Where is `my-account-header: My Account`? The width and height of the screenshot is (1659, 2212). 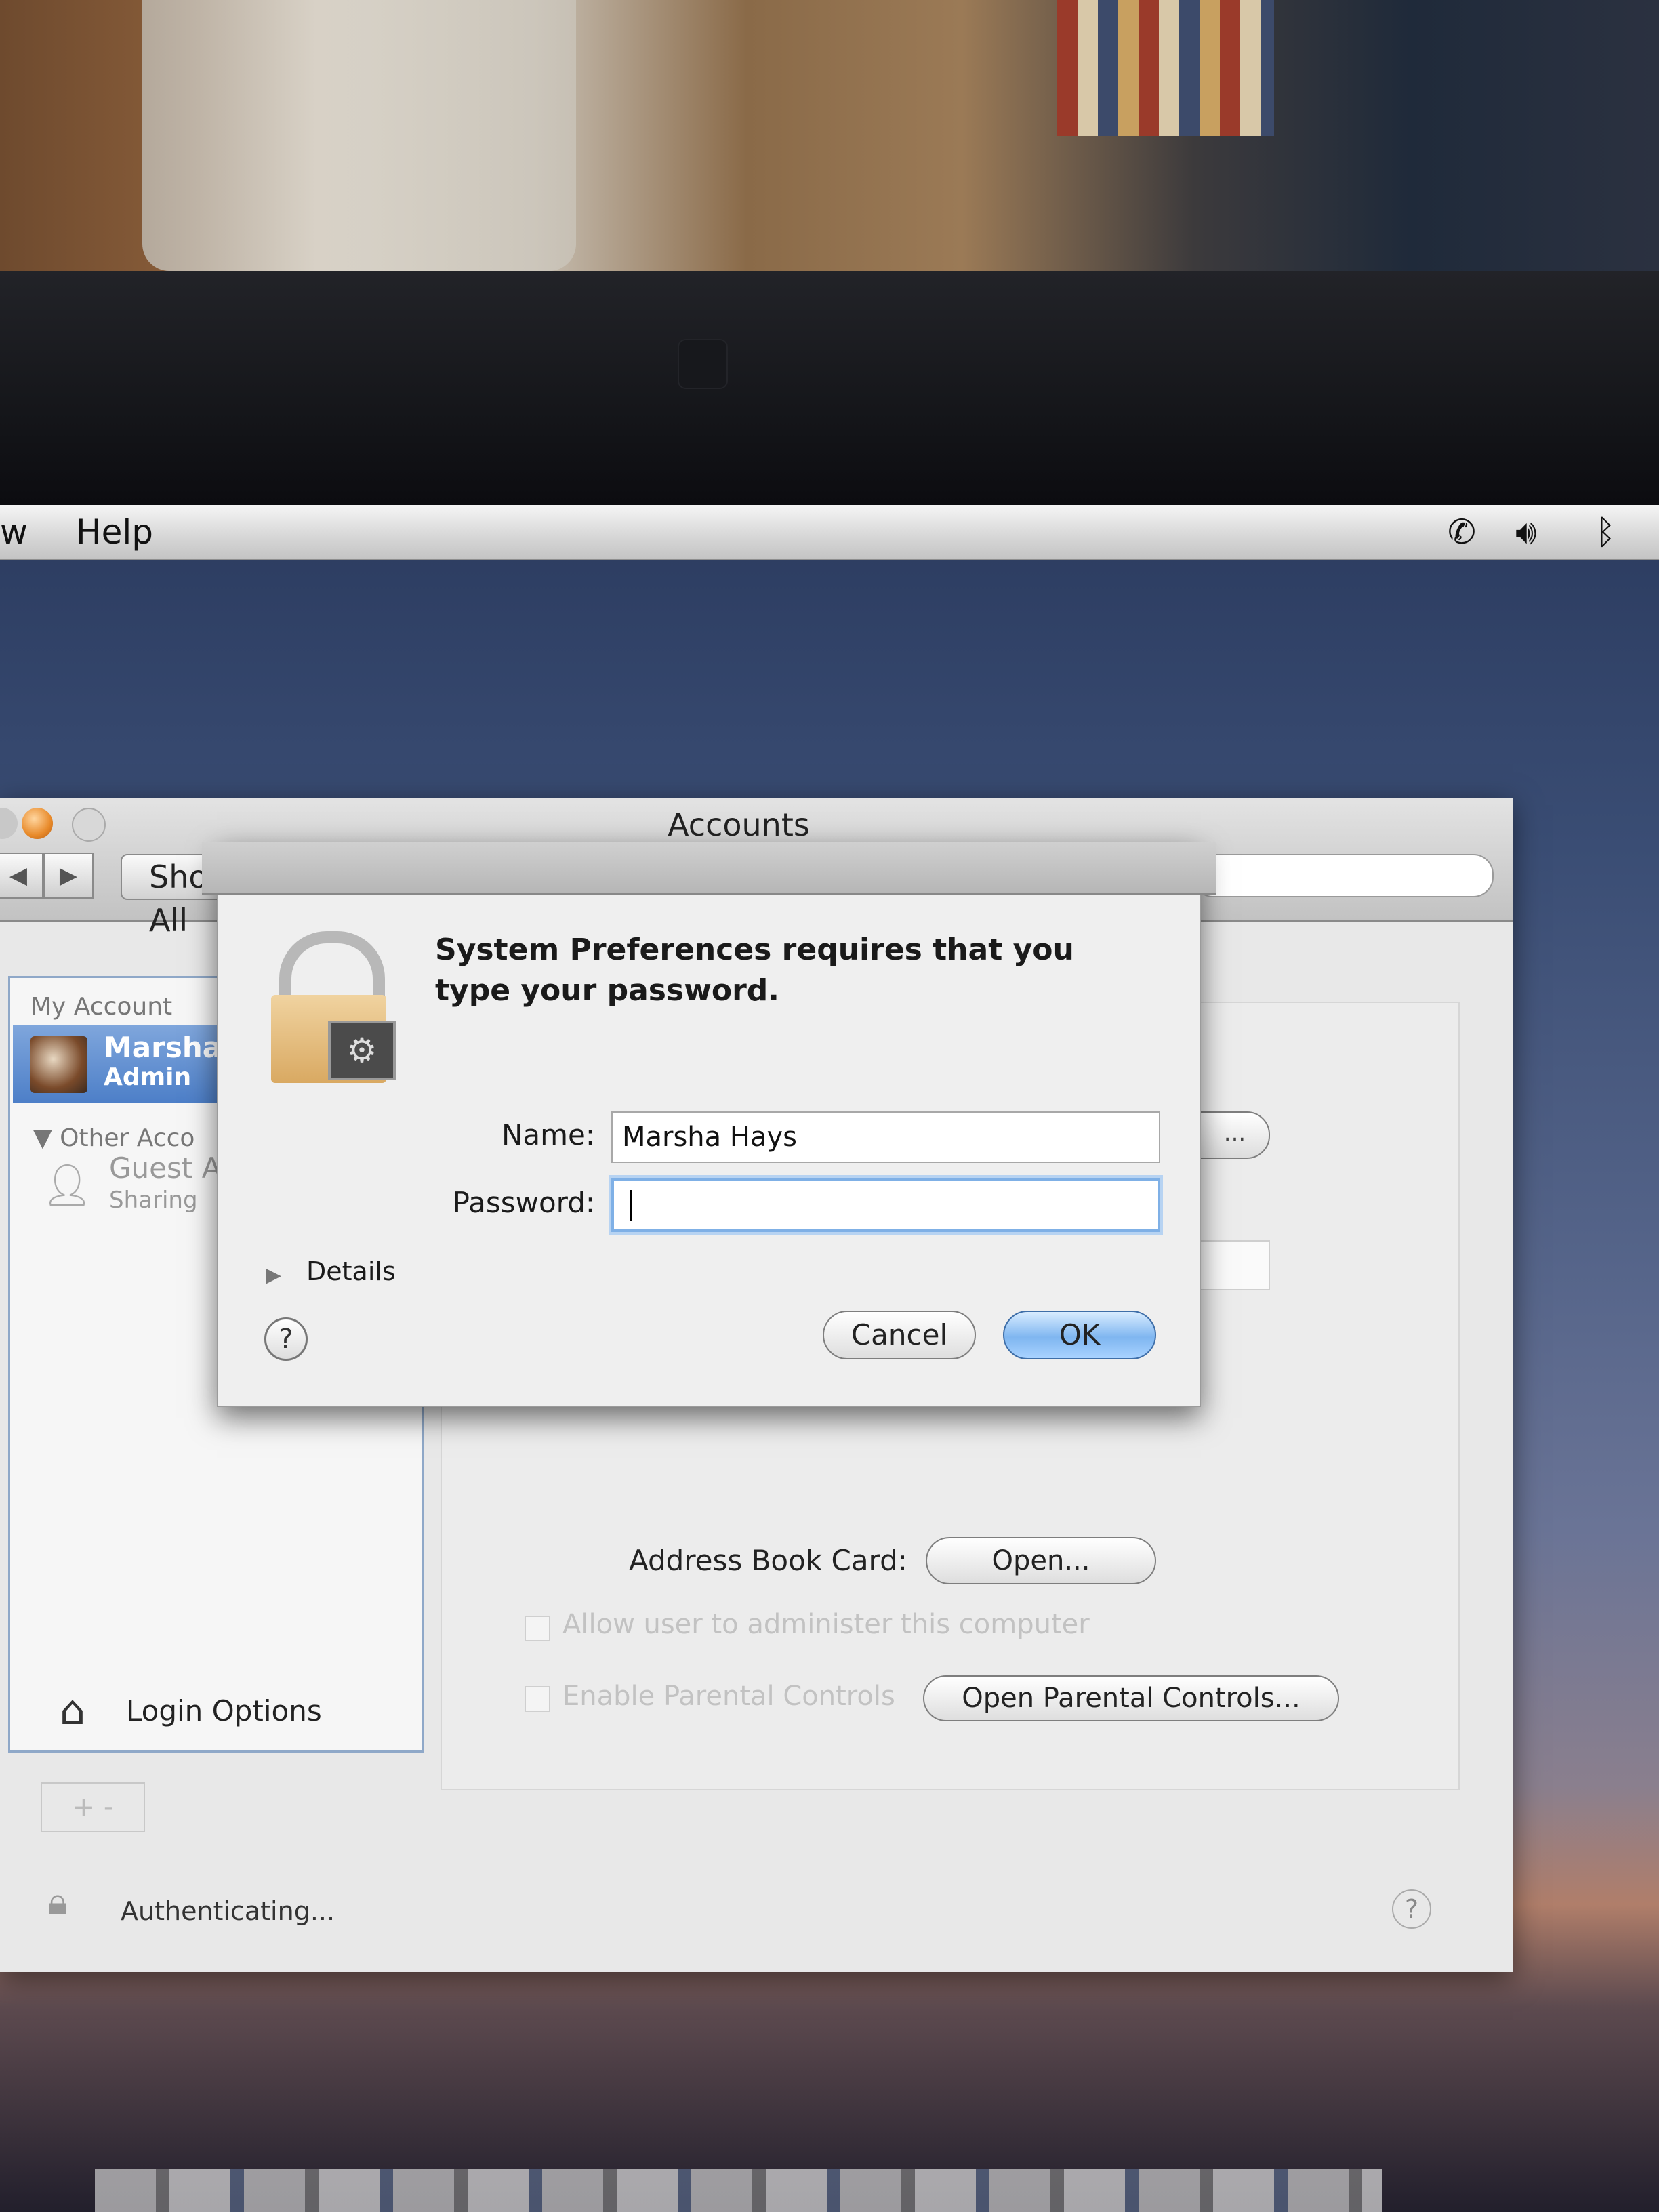
my-account-header: My Account is located at coordinates (101, 1007).